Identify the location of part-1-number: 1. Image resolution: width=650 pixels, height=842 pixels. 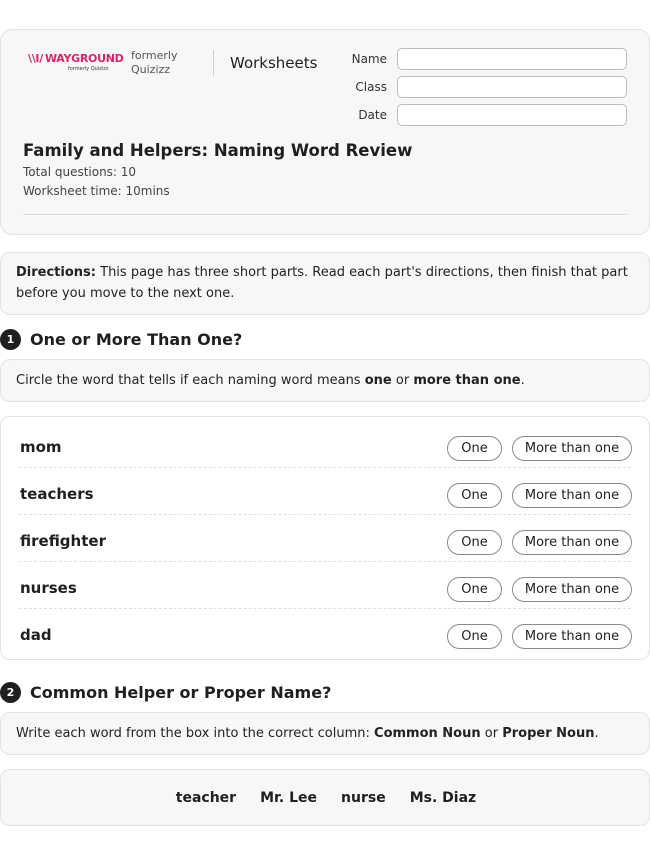
(10, 339).